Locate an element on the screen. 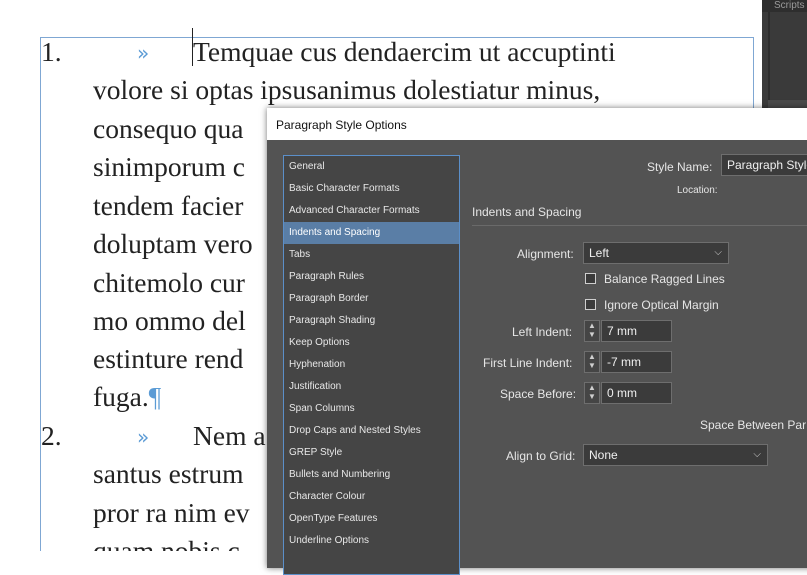 The width and height of the screenshot is (807, 575). category-item: GREP Style is located at coordinates (371, 453).